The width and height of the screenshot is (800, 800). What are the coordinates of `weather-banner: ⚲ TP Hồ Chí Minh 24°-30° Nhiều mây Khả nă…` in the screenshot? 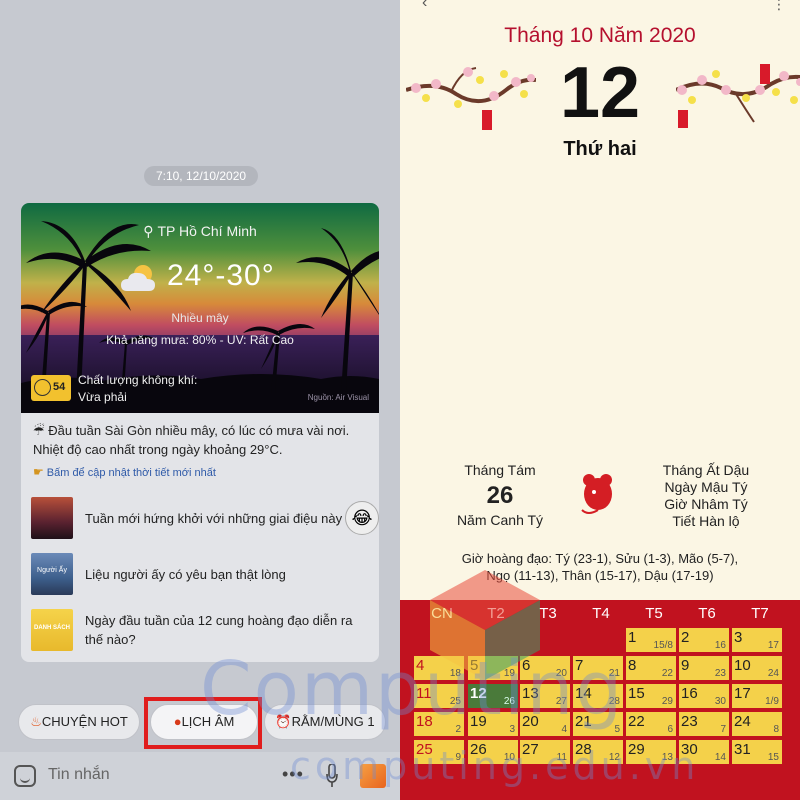 It's located at (200, 308).